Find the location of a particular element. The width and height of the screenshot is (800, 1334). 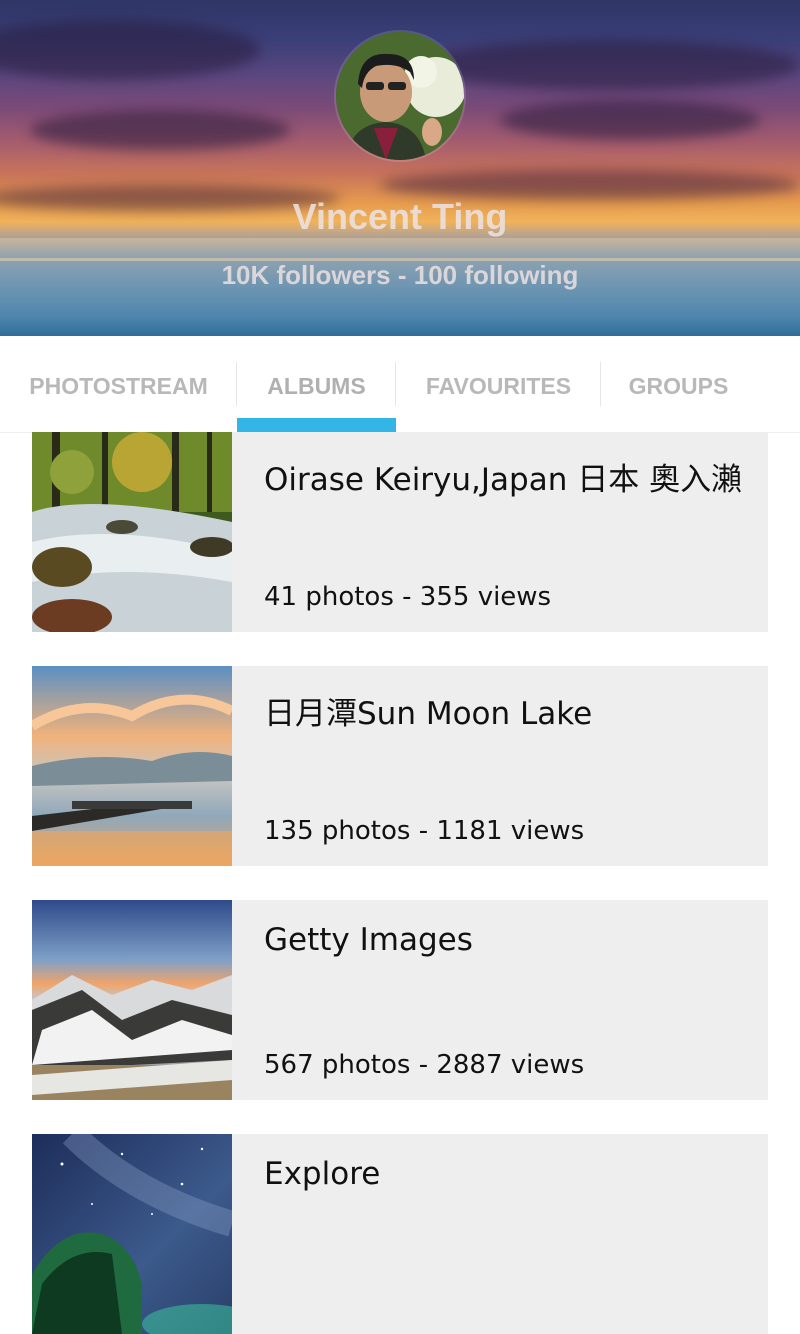

avatar is located at coordinates (400, 96).